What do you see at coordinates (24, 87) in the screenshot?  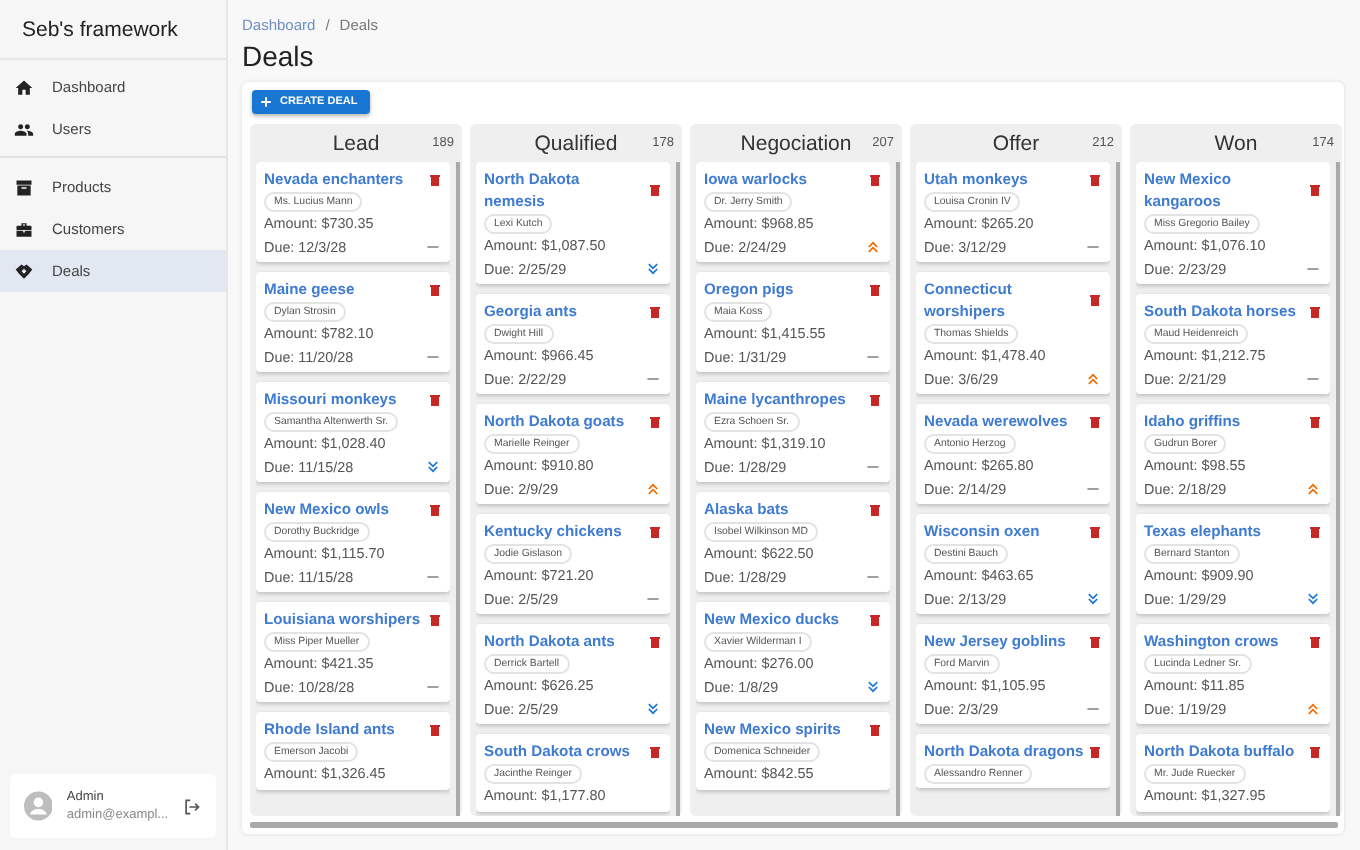 I see `home-icon` at bounding box center [24, 87].